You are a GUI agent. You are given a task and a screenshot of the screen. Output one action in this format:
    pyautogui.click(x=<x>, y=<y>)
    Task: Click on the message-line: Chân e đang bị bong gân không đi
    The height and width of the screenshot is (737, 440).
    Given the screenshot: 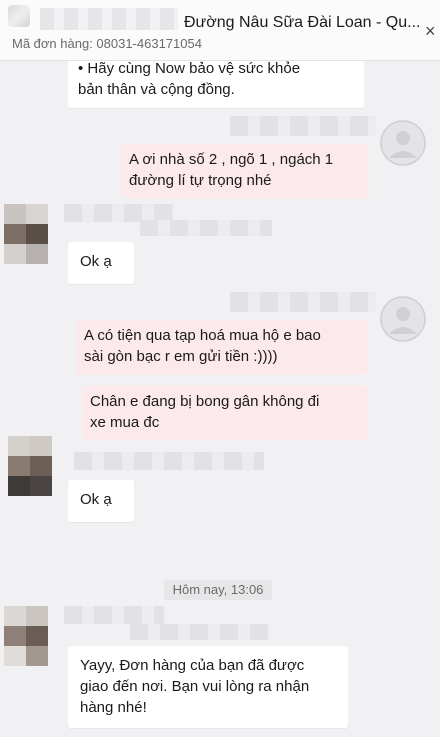 What is the action you would take?
    pyautogui.click(x=205, y=401)
    